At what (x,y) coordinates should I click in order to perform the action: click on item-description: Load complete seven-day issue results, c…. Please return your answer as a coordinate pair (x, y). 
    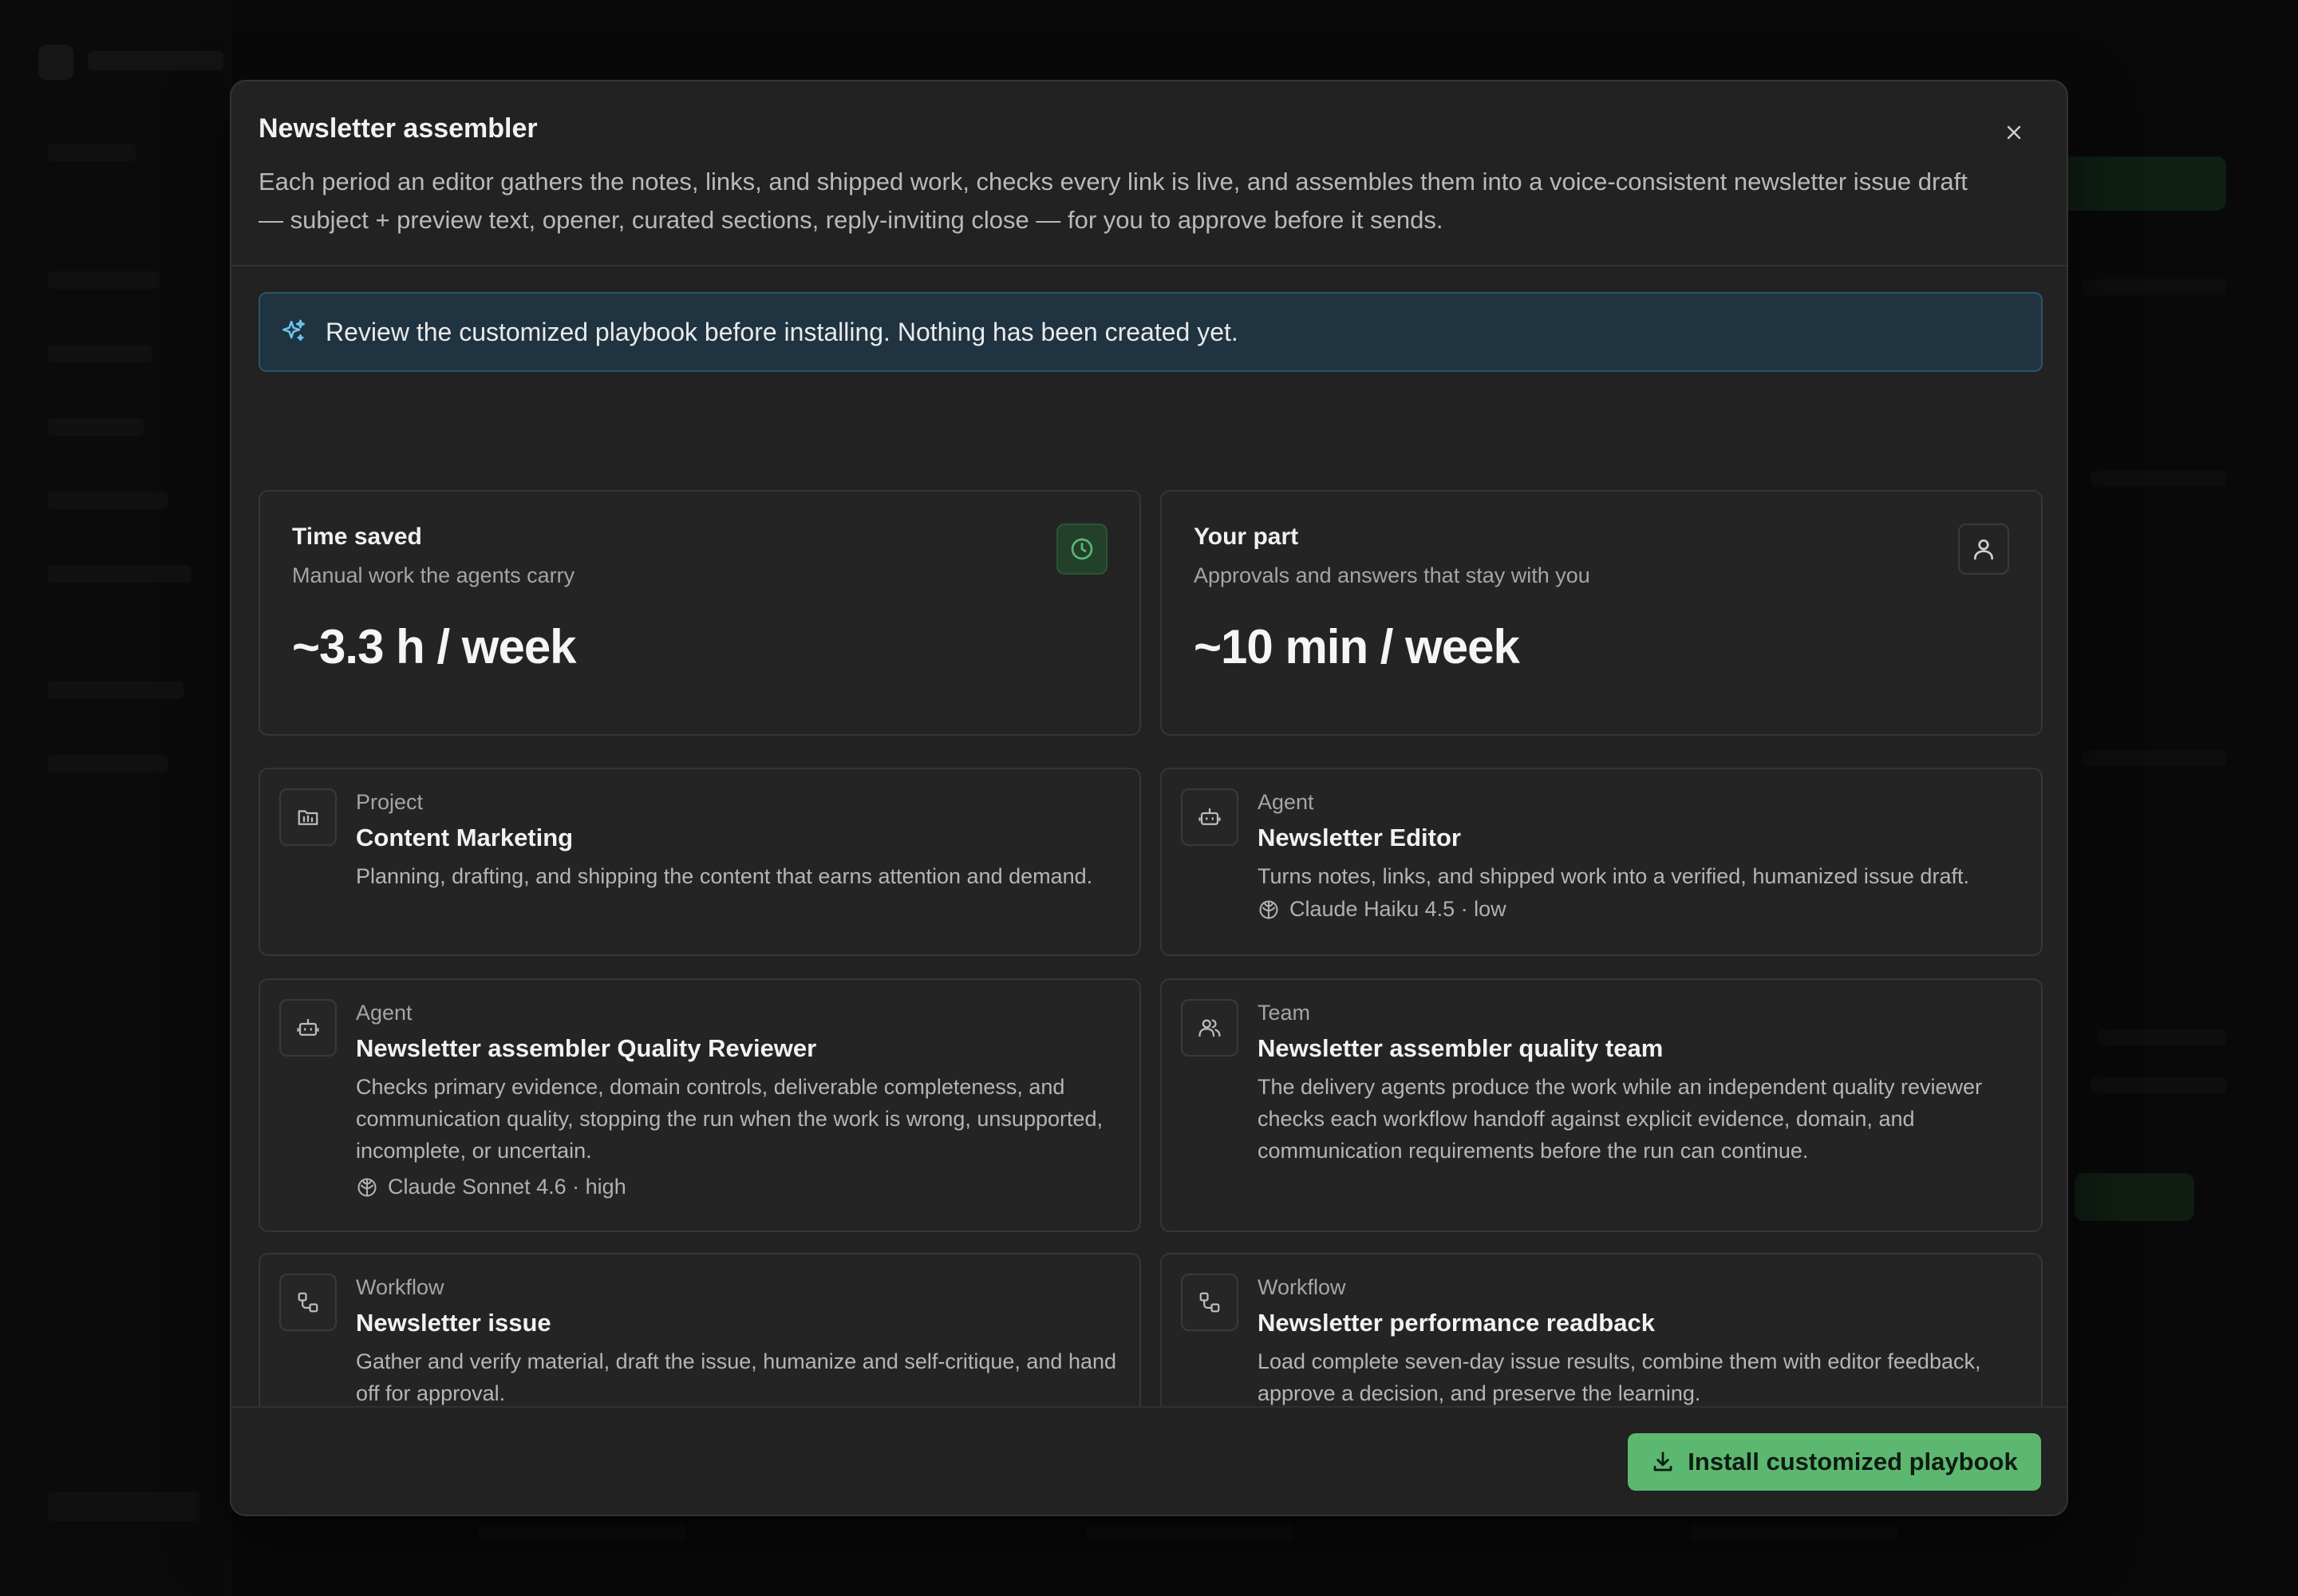
    Looking at the image, I should click on (1620, 1377).